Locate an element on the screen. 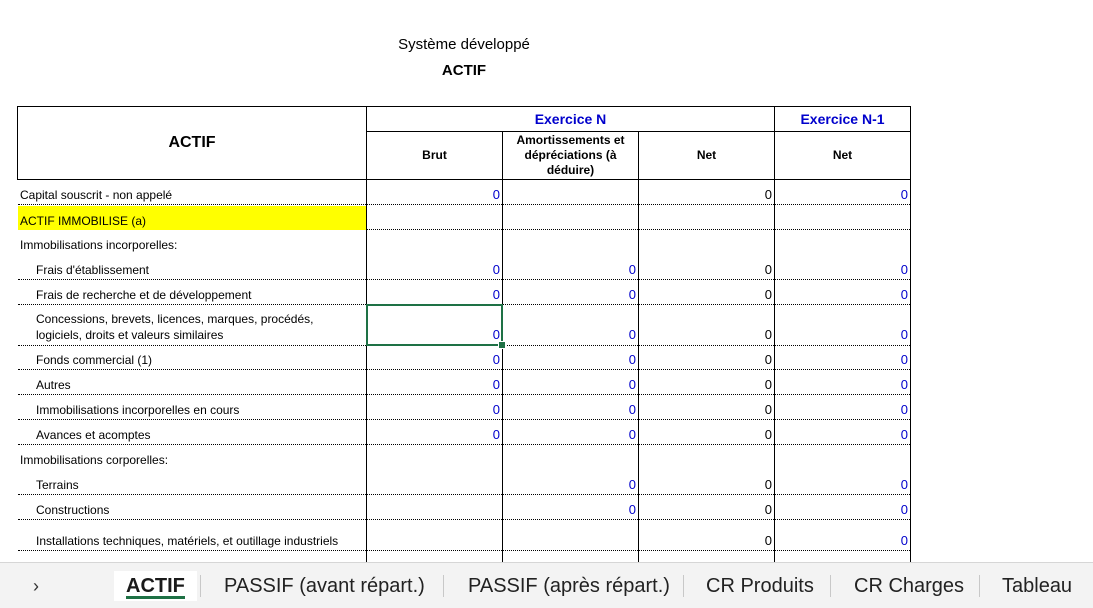 The image size is (1093, 608). header-border-bottom is located at coordinates (464, 179).